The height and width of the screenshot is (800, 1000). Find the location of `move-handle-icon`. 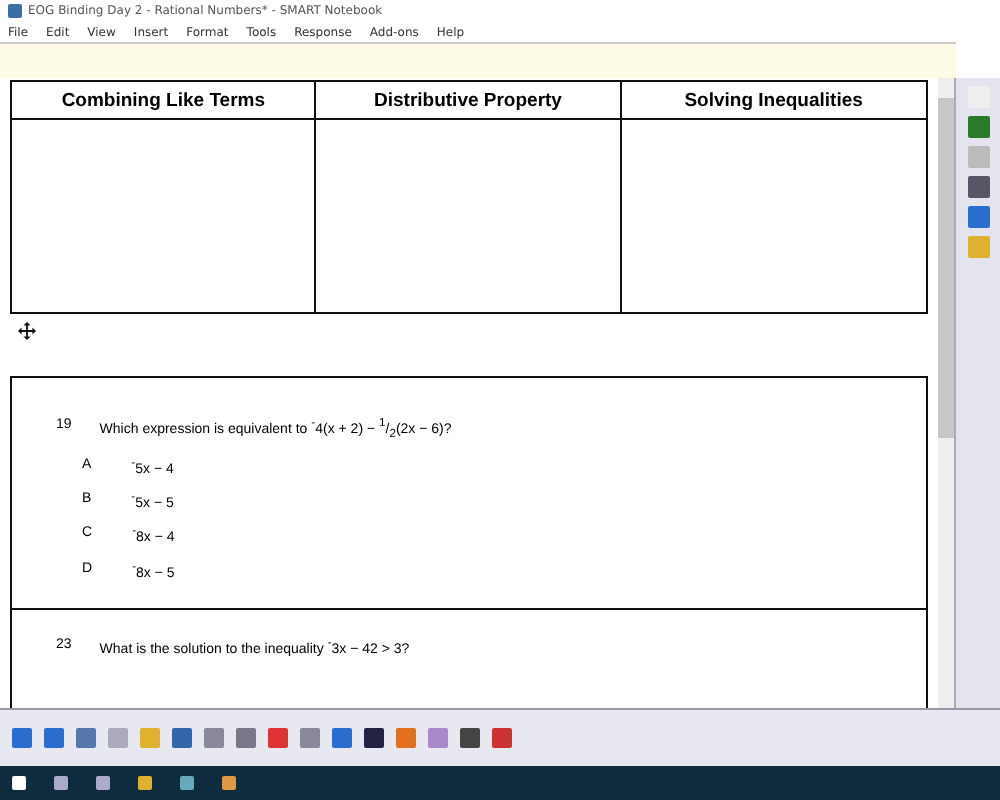

move-handle-icon is located at coordinates (27, 331).